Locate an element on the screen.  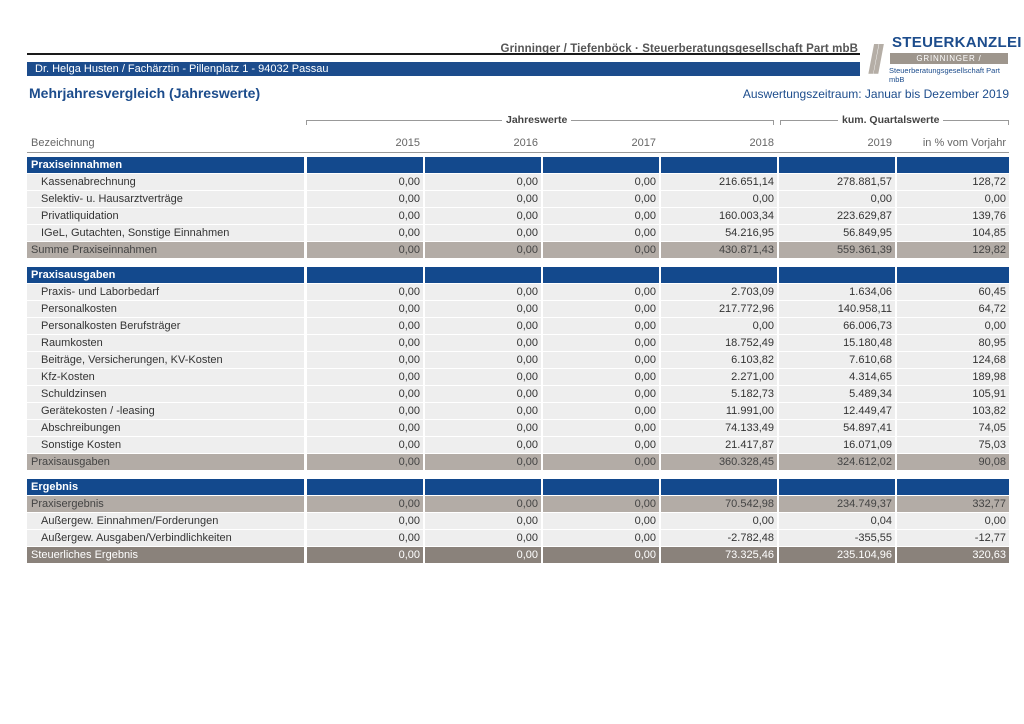
sum-row-value: 129,82 is located at coordinates (953, 250).